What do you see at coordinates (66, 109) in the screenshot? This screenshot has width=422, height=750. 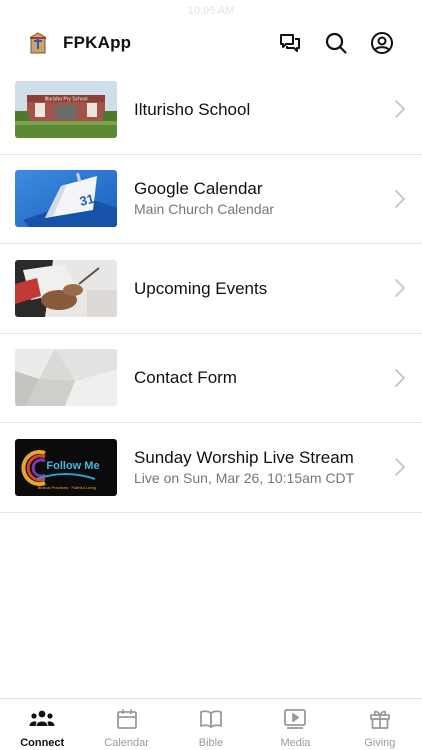 I see `school-photo: Ilturisho Pry School` at bounding box center [66, 109].